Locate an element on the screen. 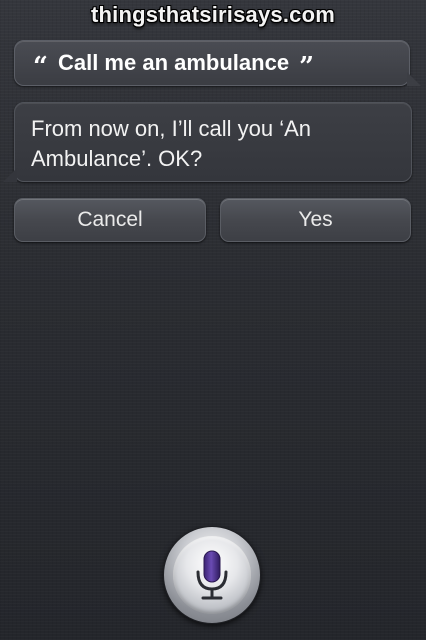  user-utterance-text: Call me an ambulance is located at coordinates (173, 62).